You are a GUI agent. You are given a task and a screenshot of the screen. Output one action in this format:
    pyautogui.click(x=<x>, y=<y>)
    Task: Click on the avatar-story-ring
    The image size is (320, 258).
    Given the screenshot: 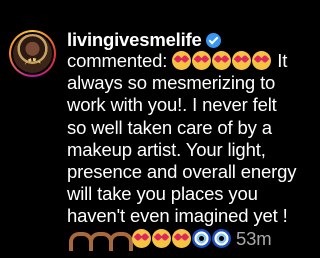 What is the action you would take?
    pyautogui.click(x=32, y=53)
    